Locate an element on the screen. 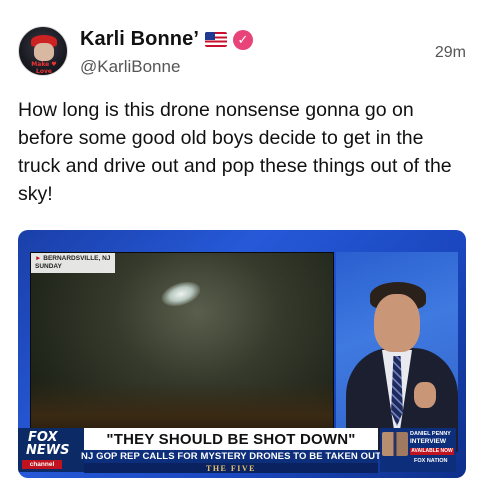  user-handle: @KarliBonne is located at coordinates (130, 67).